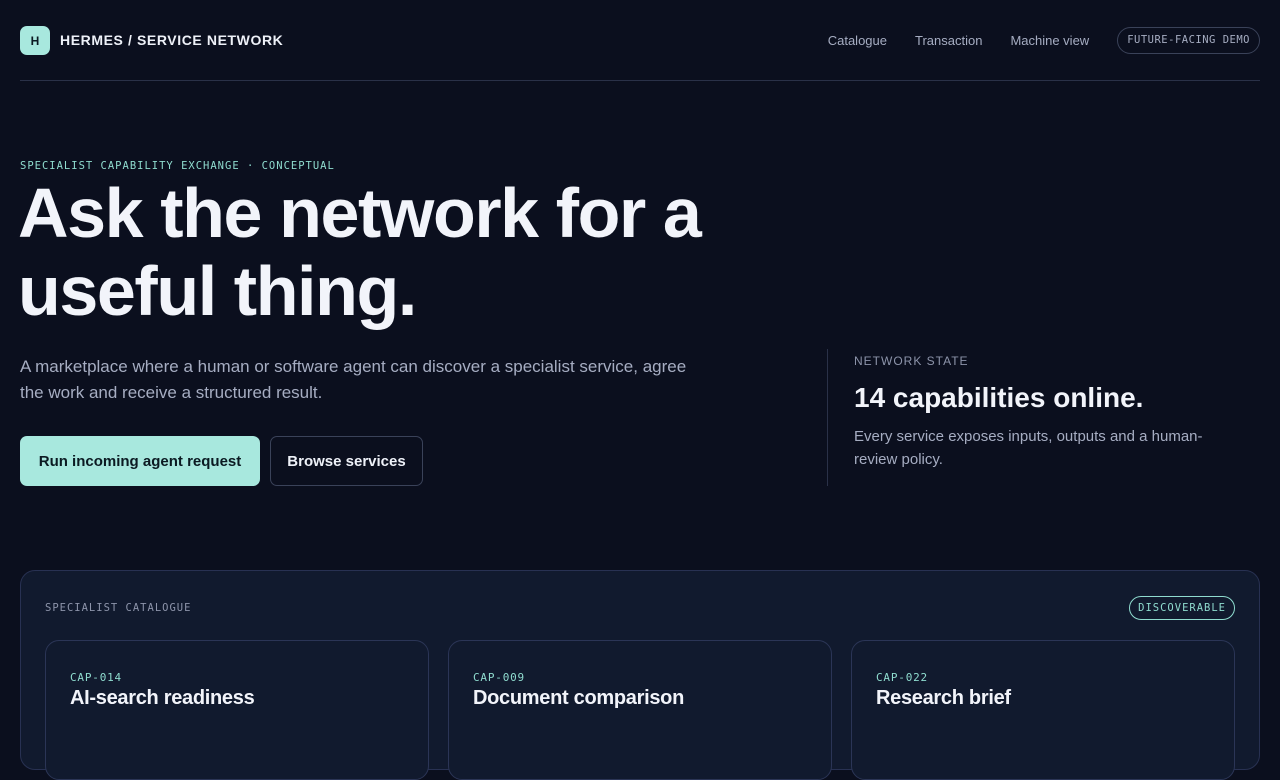  What do you see at coordinates (118, 608) in the screenshot?
I see `catalogue-label: SPECIALIST CATALOGUE` at bounding box center [118, 608].